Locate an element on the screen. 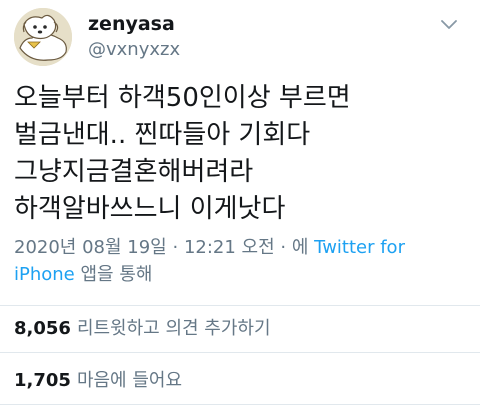  via-suffix: 앱을 통해 is located at coordinates (116, 274).